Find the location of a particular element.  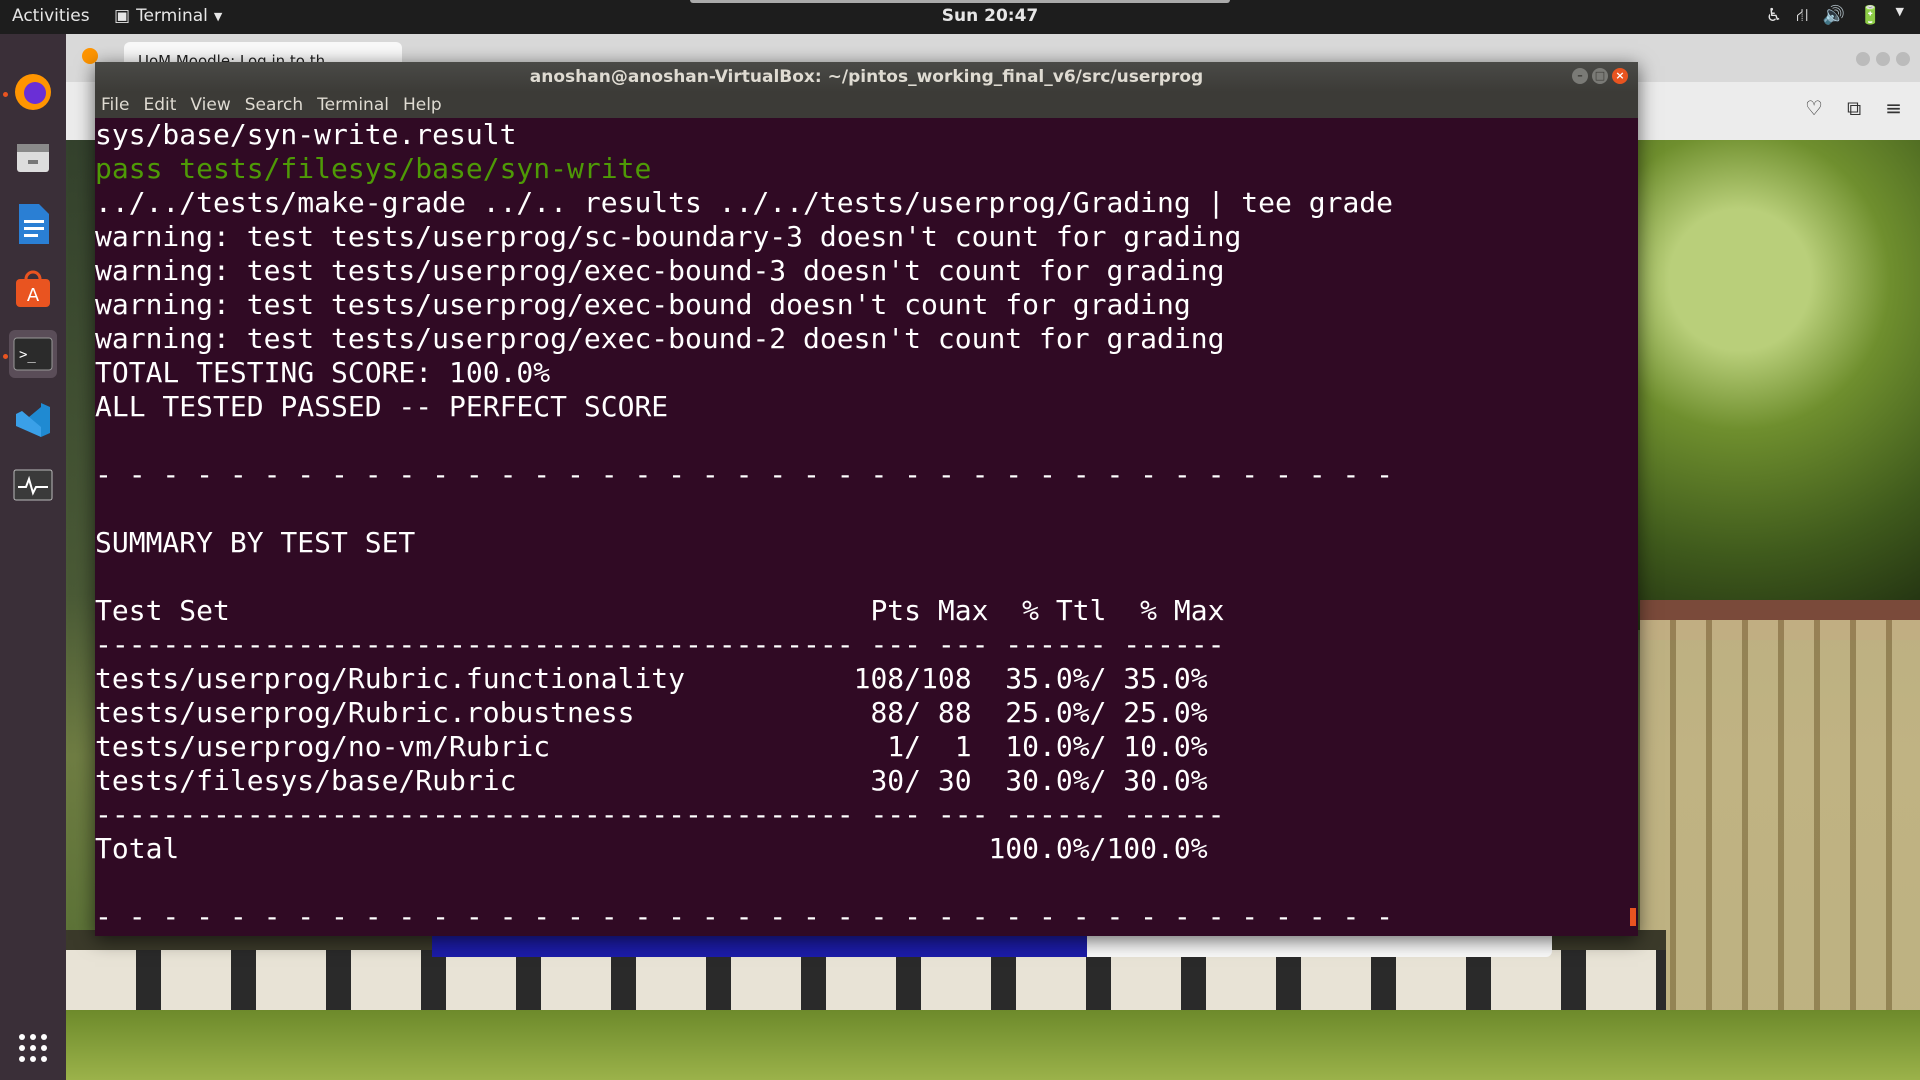

terminal-line: Test Set Pts Max % Ttl % Max is located at coordinates (660, 610).